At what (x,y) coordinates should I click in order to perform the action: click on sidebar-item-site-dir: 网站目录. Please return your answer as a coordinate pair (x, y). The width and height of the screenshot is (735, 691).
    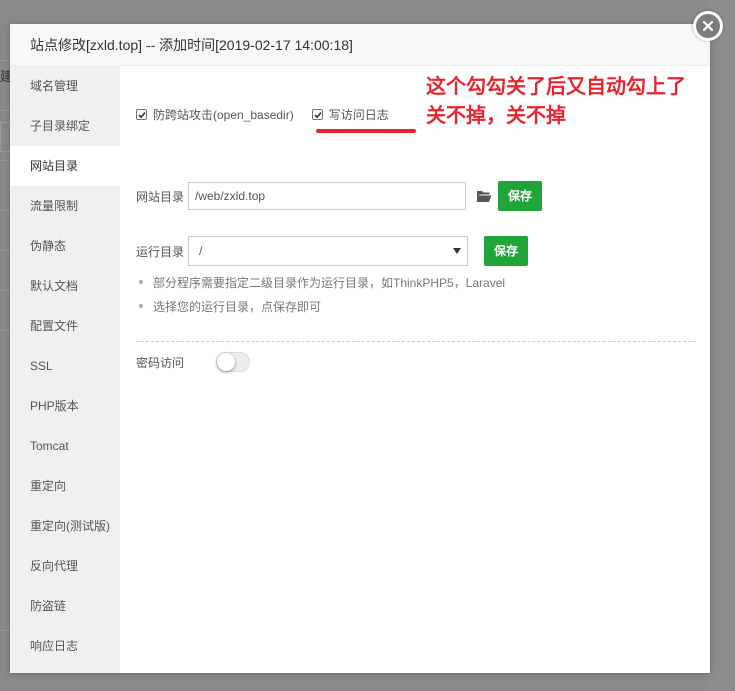
    Looking at the image, I should click on (65, 166).